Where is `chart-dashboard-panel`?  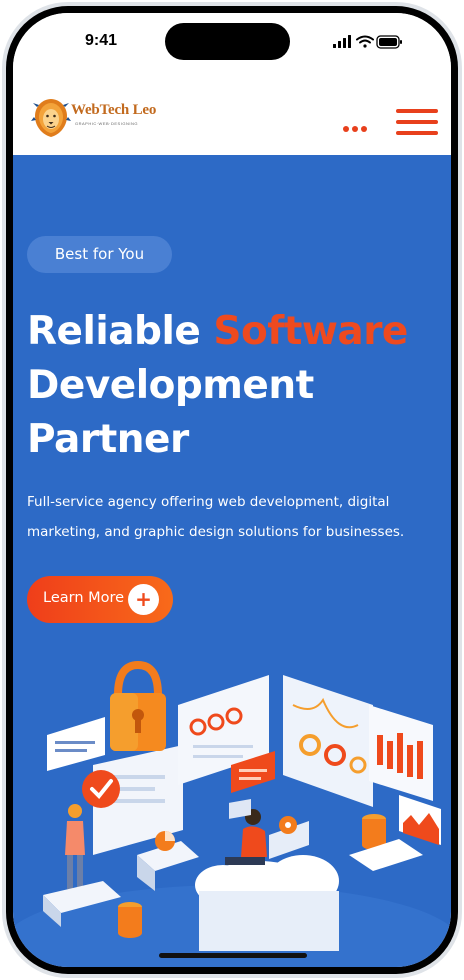
chart-dashboard-panel is located at coordinates (328, 741).